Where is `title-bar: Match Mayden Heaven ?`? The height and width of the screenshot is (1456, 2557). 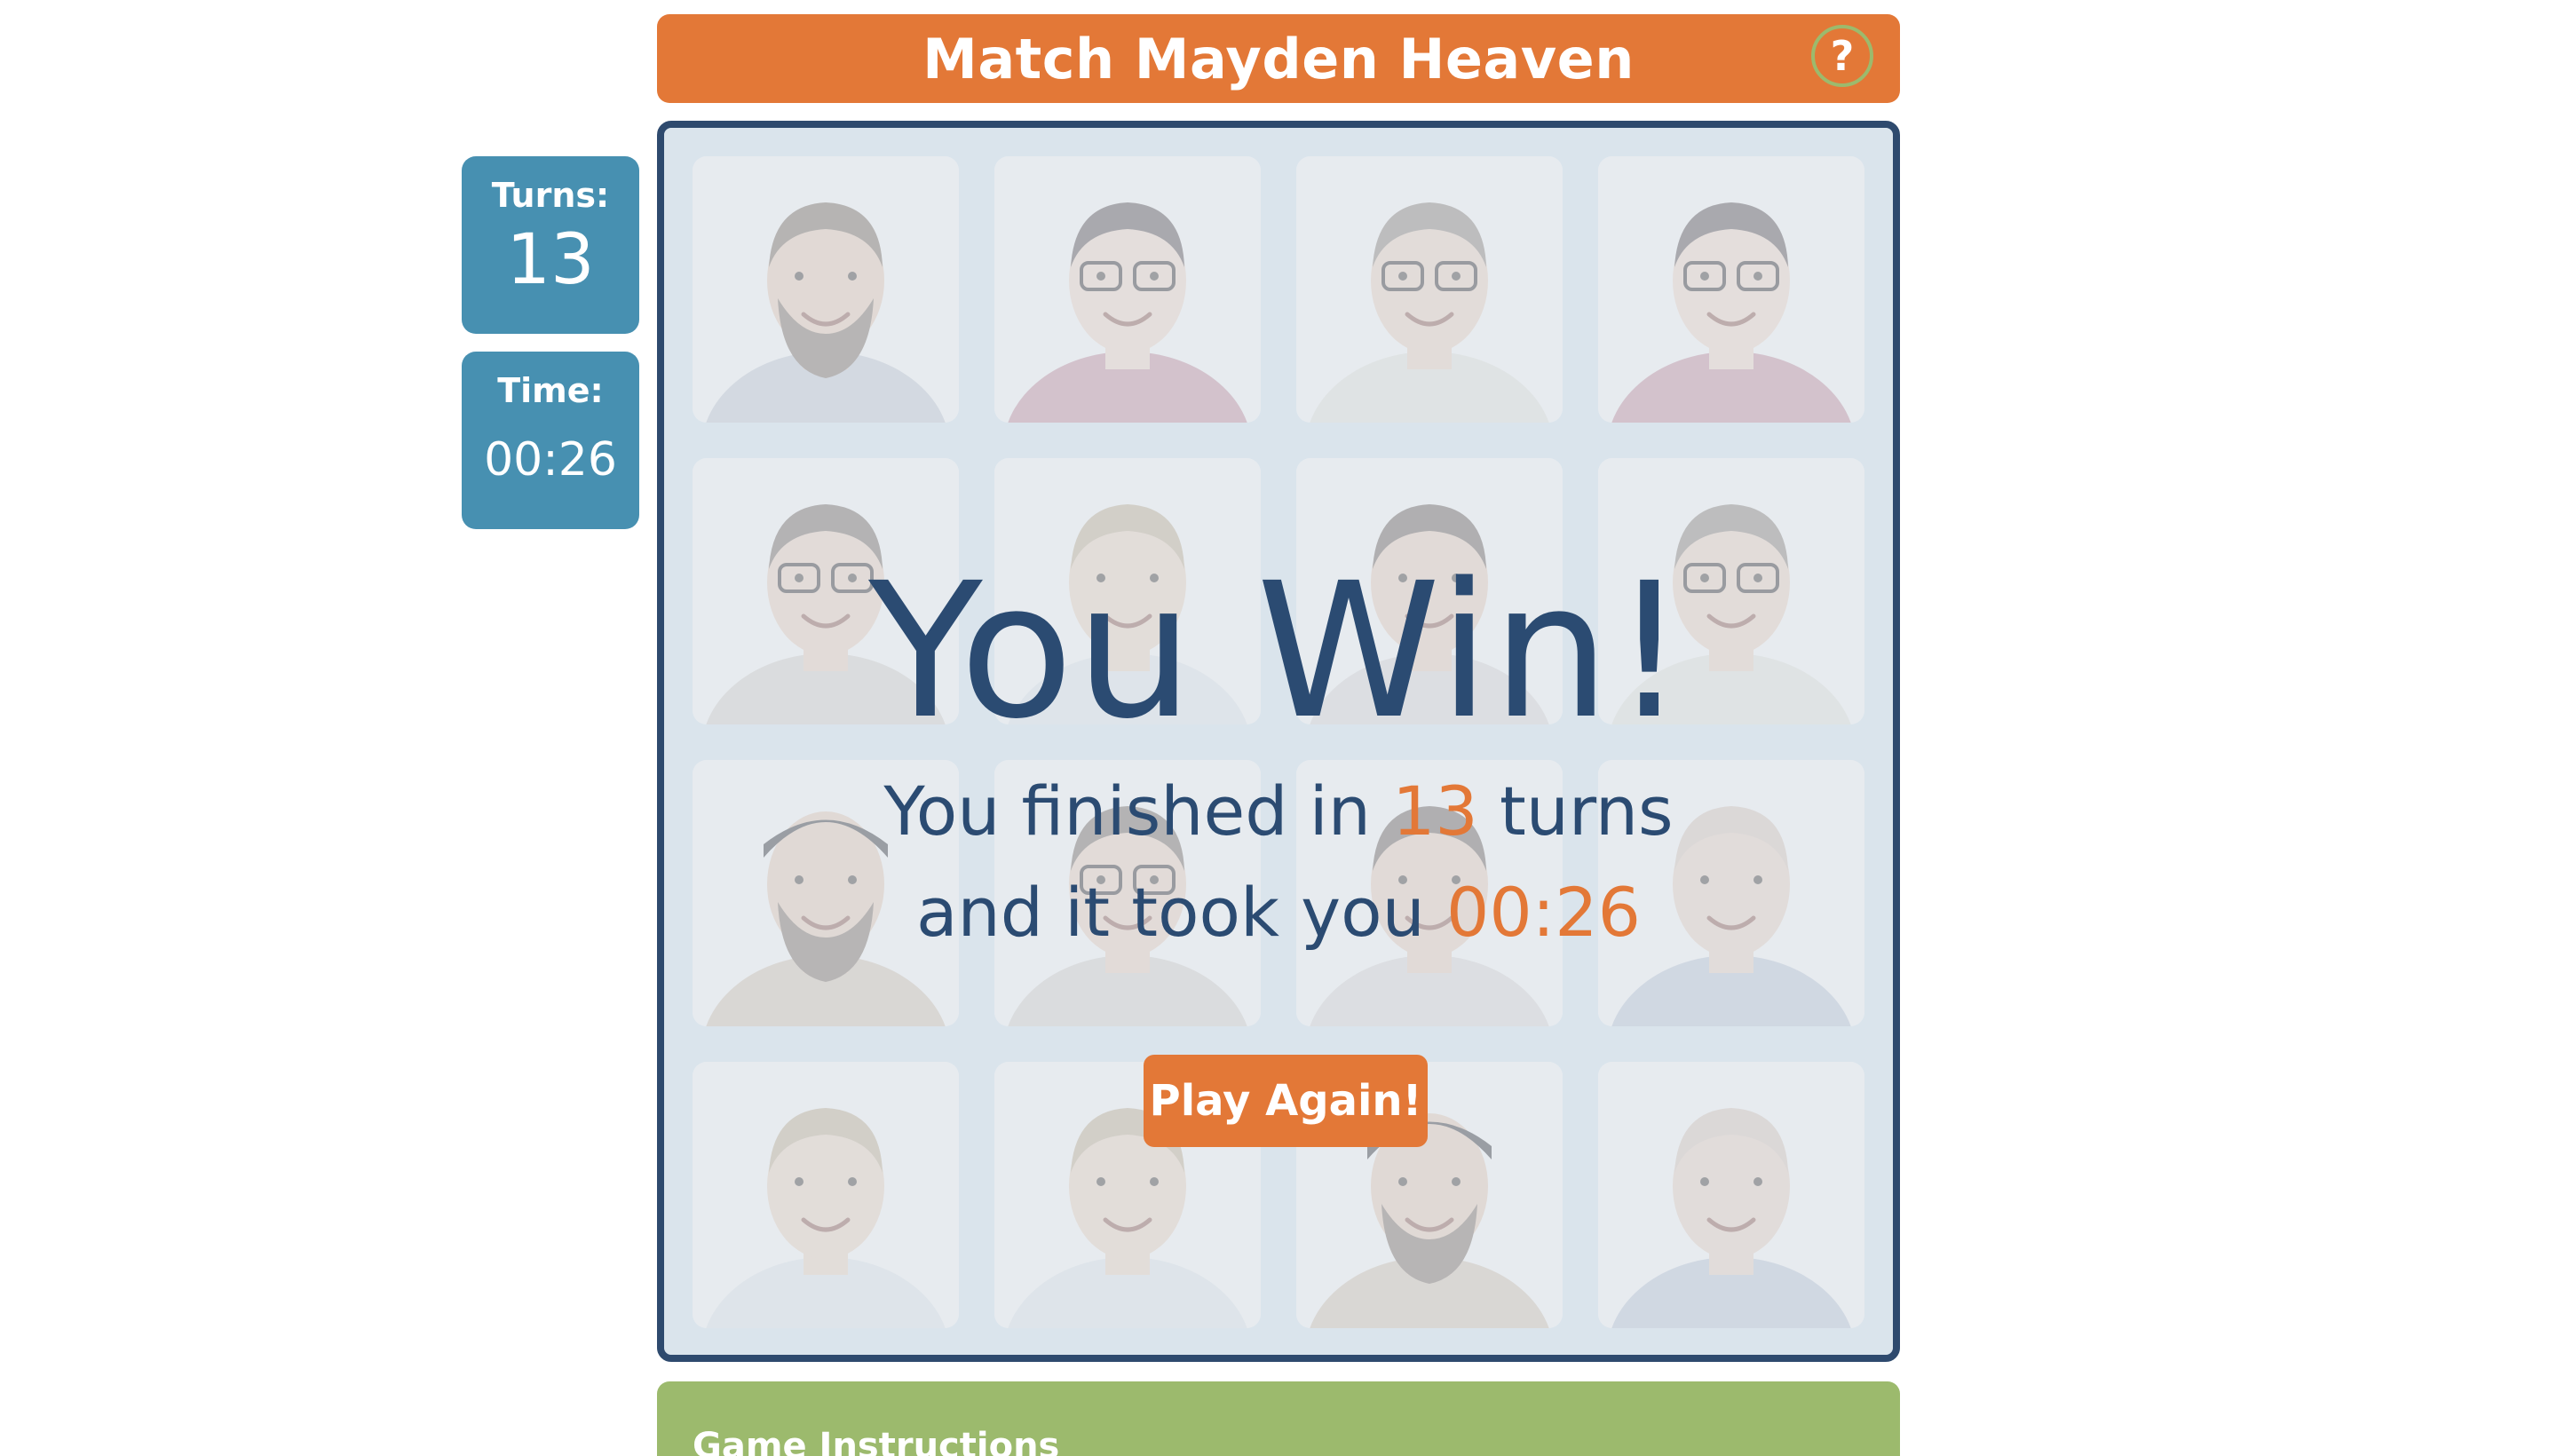 title-bar: Match Mayden Heaven ? is located at coordinates (1278, 58).